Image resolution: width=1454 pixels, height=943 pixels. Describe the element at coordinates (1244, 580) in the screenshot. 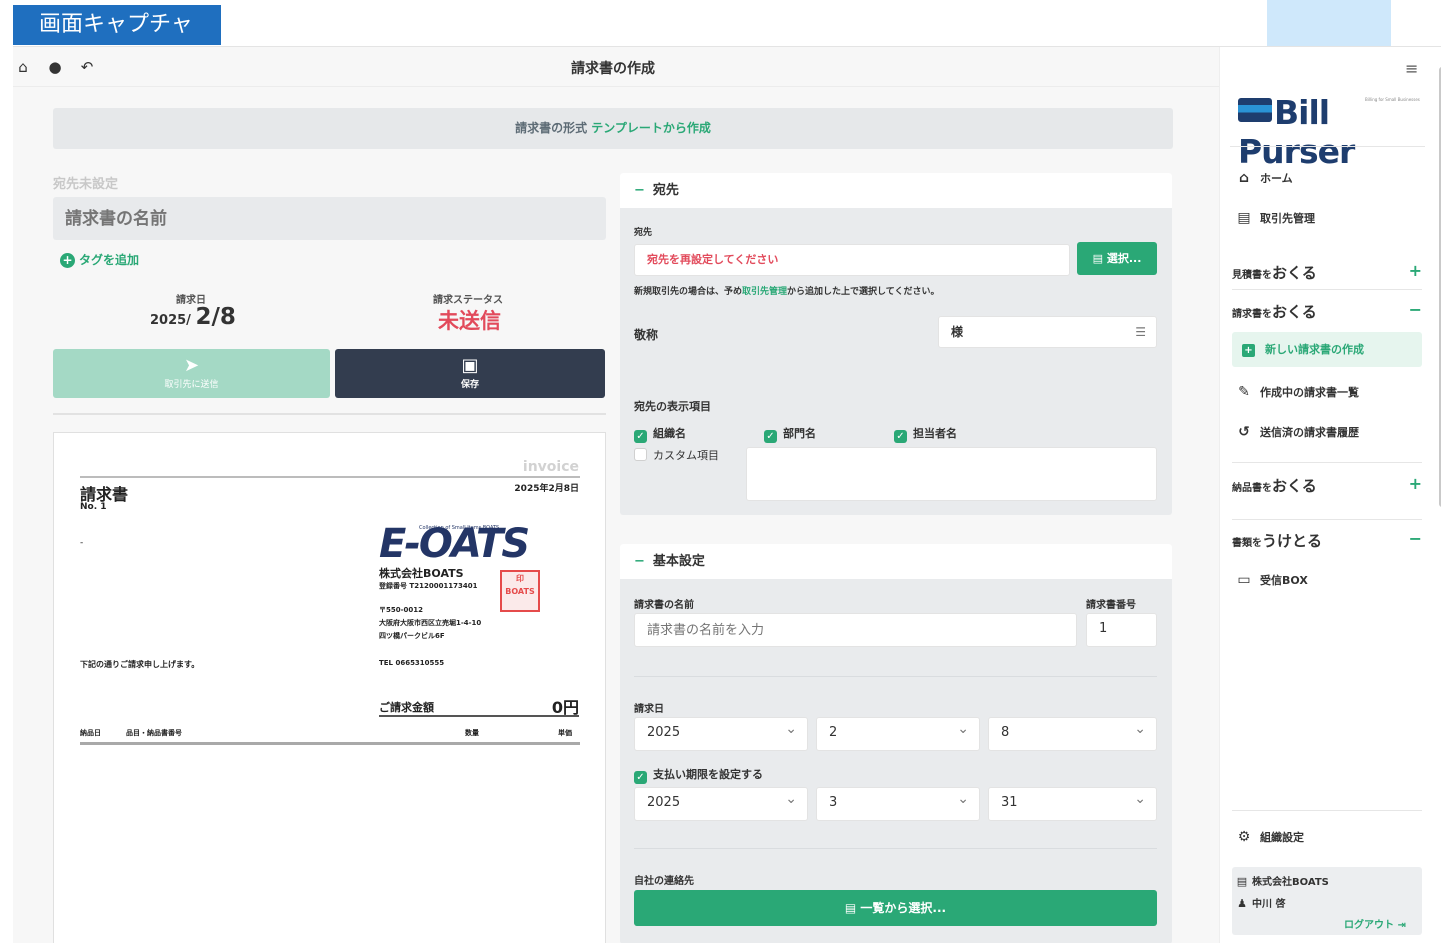

I see `inbox-icon: ▭` at that location.